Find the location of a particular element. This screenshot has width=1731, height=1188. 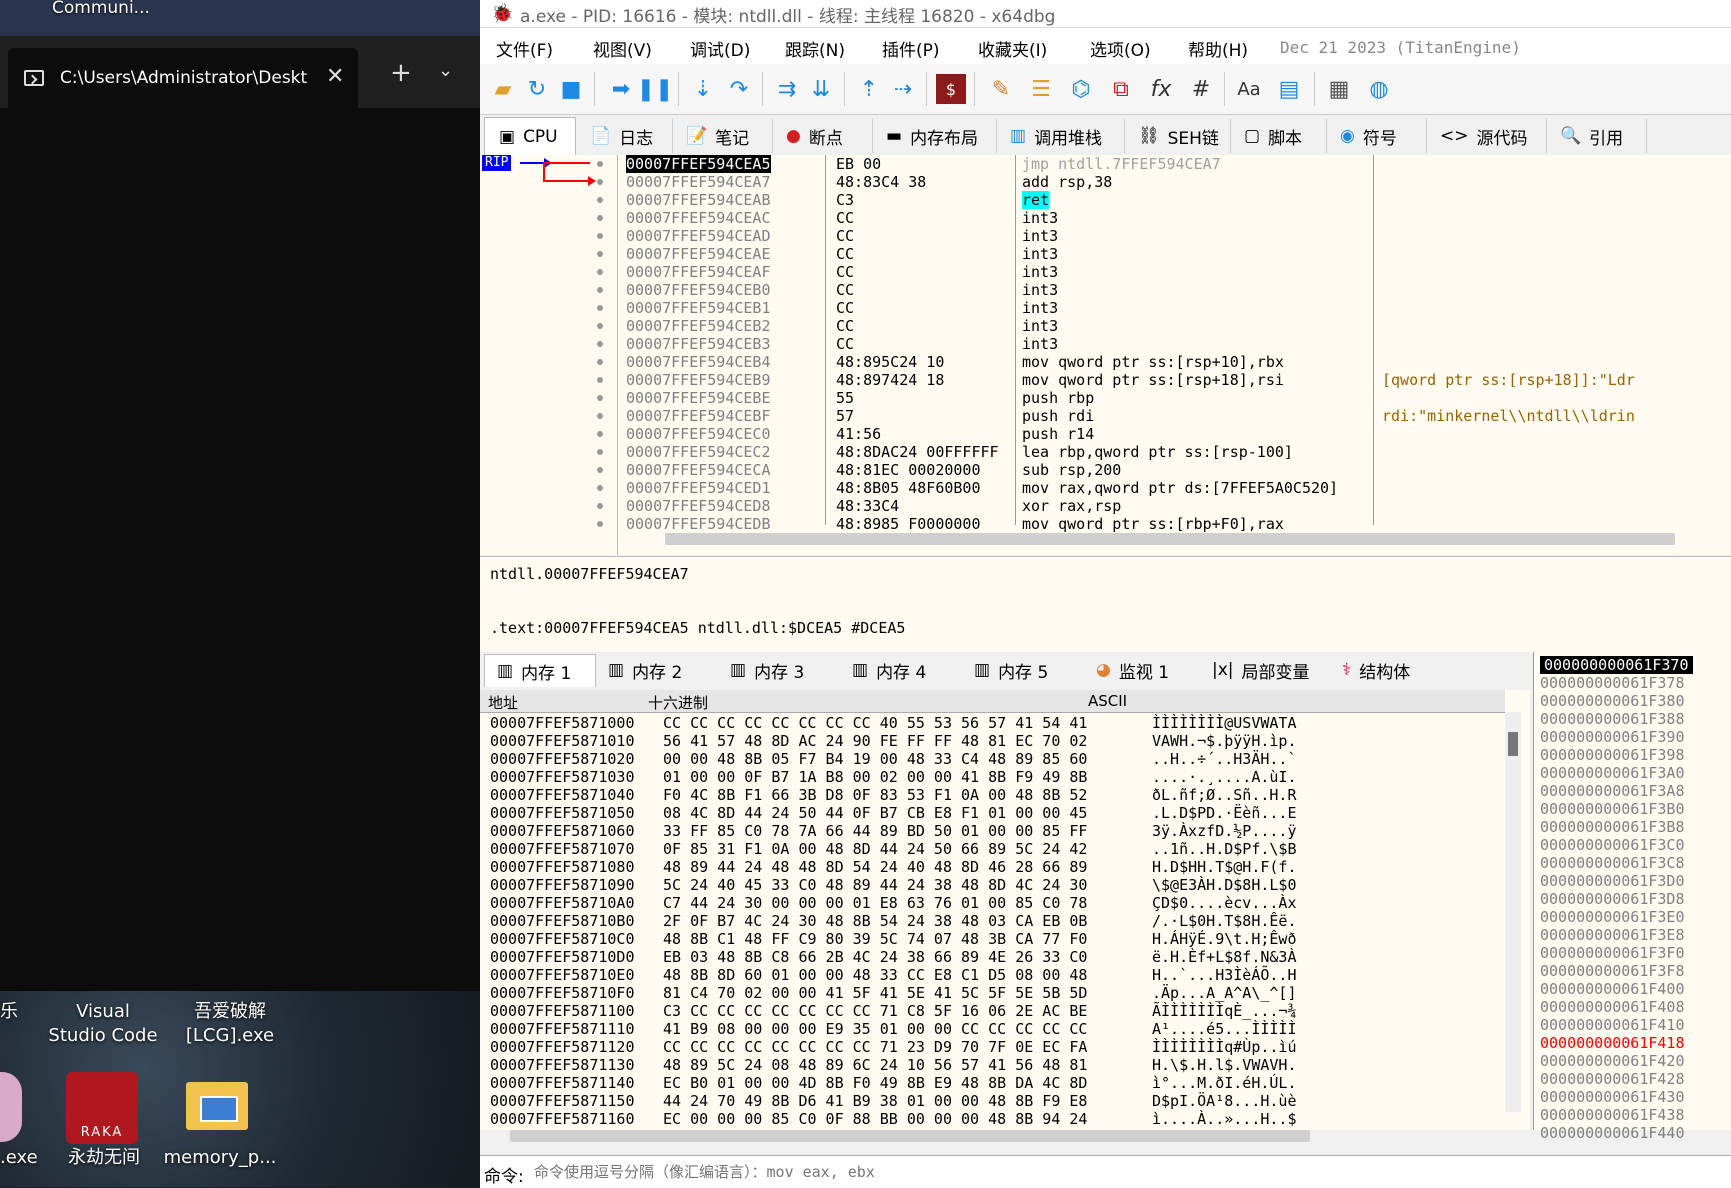

stack-row: 000000000061F408 is located at coordinates (1612, 1007).